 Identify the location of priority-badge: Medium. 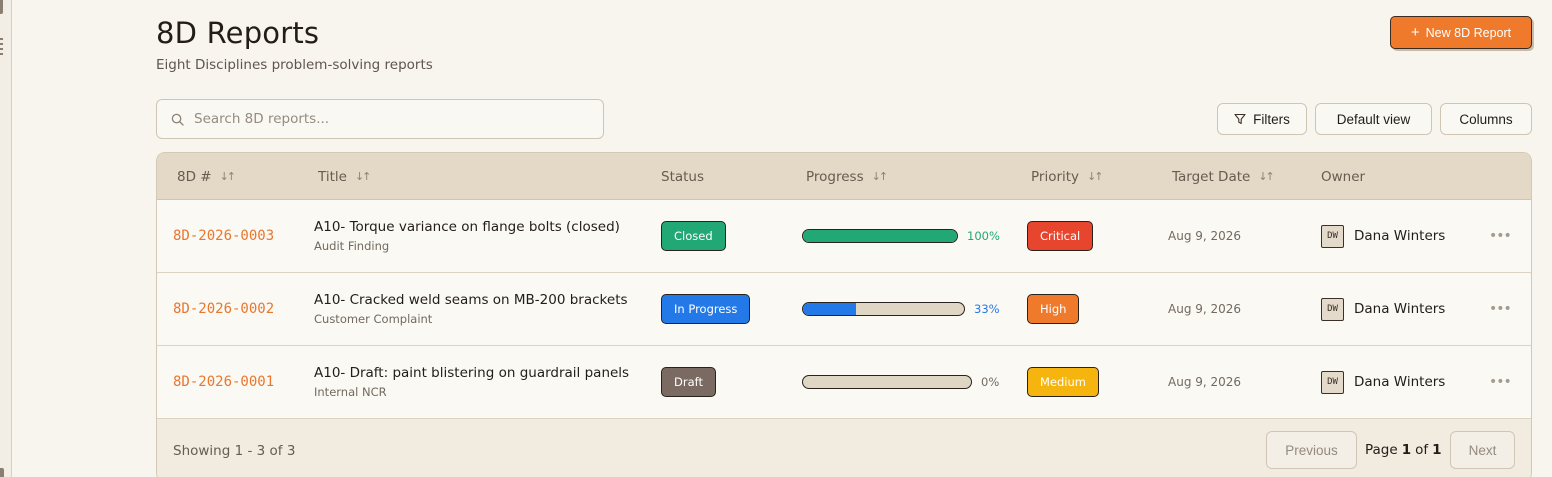
(1063, 382).